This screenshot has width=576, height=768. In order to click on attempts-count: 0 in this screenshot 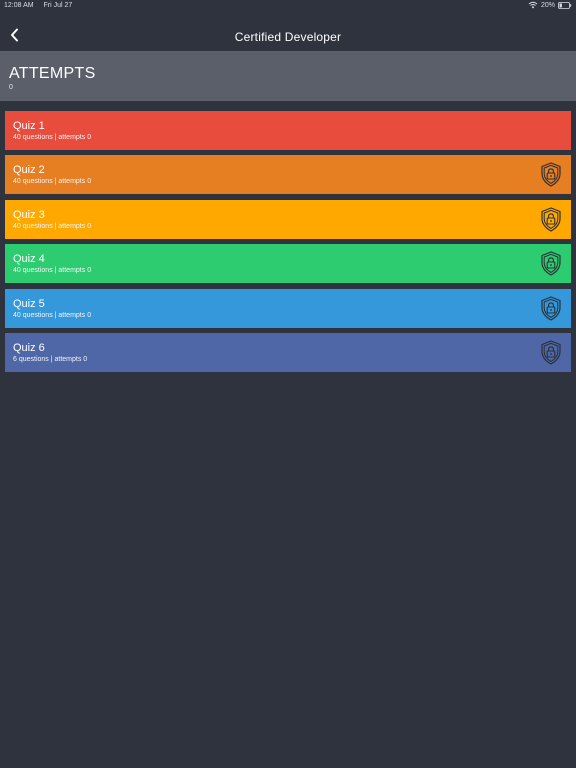, I will do `click(11, 87)`.